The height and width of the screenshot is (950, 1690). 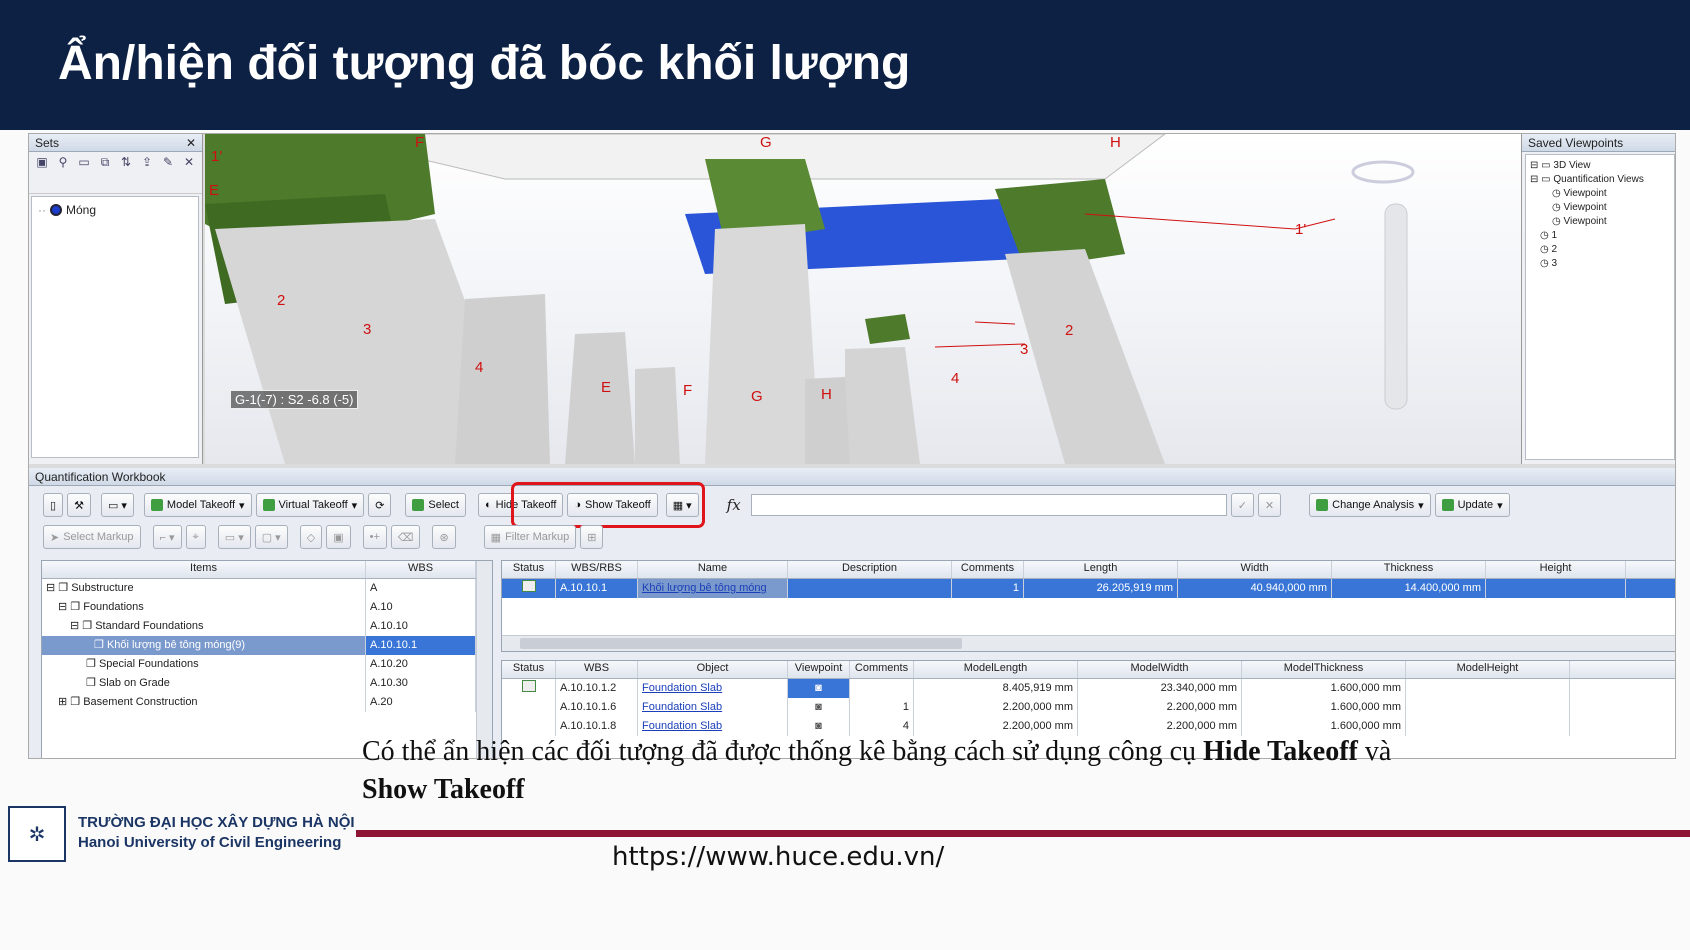 I want to click on delete-icon: ✕, so click(x=189, y=162).